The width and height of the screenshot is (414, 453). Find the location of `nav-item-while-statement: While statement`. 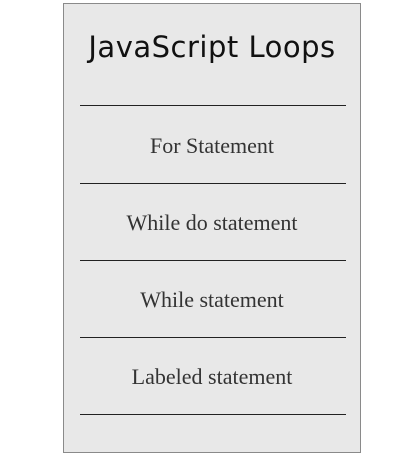

nav-item-while-statement: While statement is located at coordinates (212, 300).